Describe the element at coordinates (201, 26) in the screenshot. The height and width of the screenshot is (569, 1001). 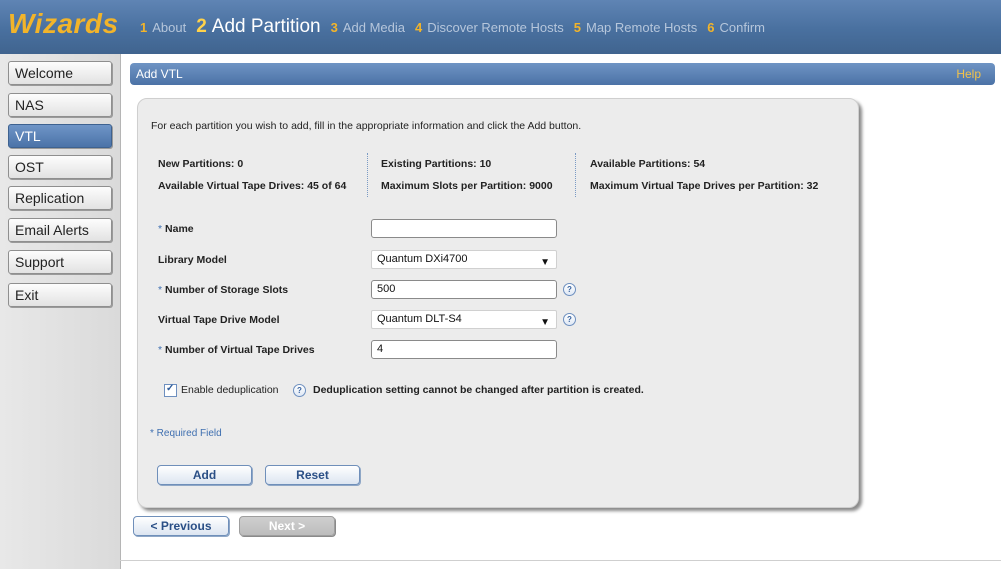
I see `step-number: 2` at that location.